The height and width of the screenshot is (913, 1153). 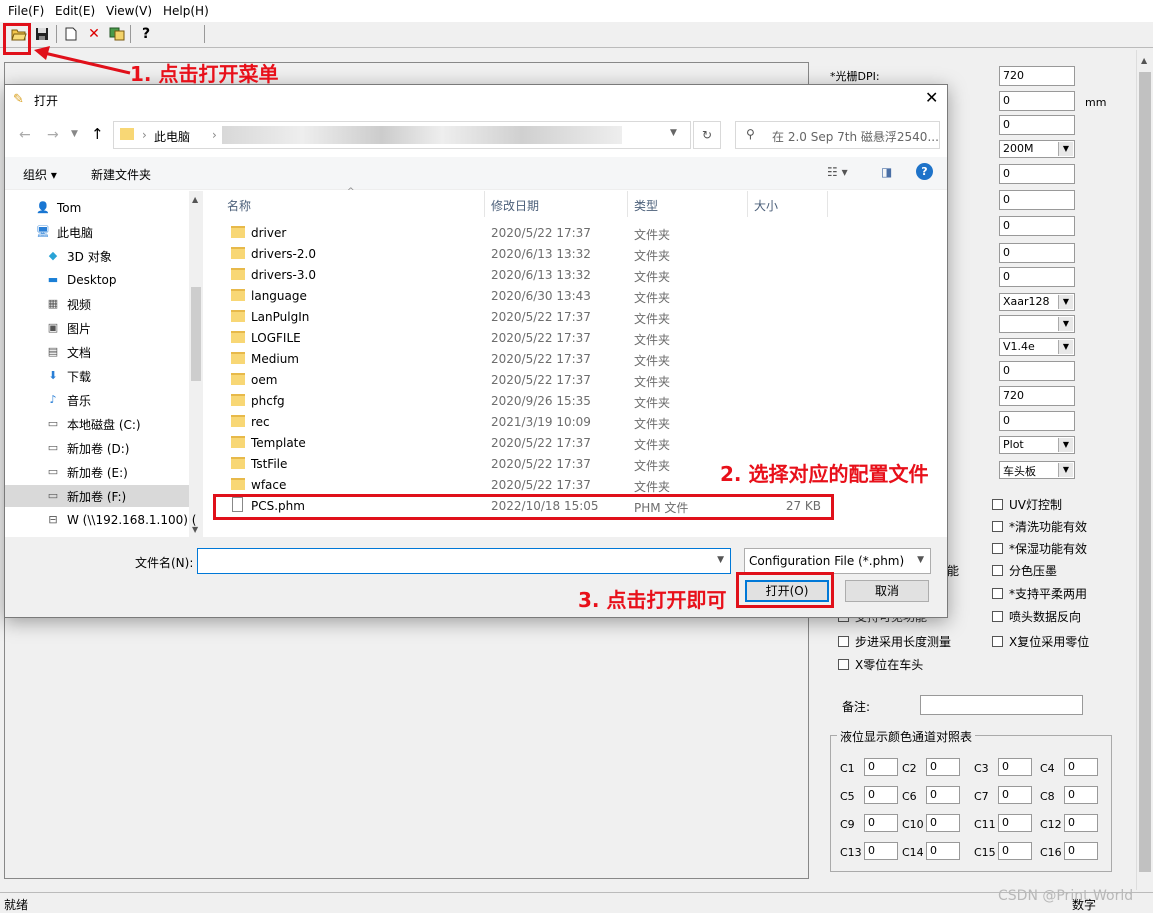 What do you see at coordinates (26, 11) in the screenshot?
I see `menu-file: File(F)` at bounding box center [26, 11].